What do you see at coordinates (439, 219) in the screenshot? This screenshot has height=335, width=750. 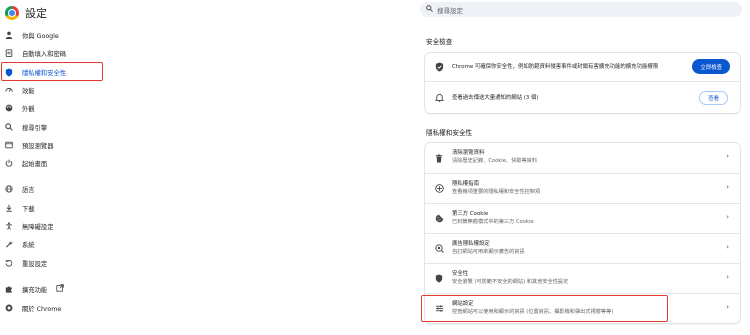 I see `cookie-icon` at bounding box center [439, 219].